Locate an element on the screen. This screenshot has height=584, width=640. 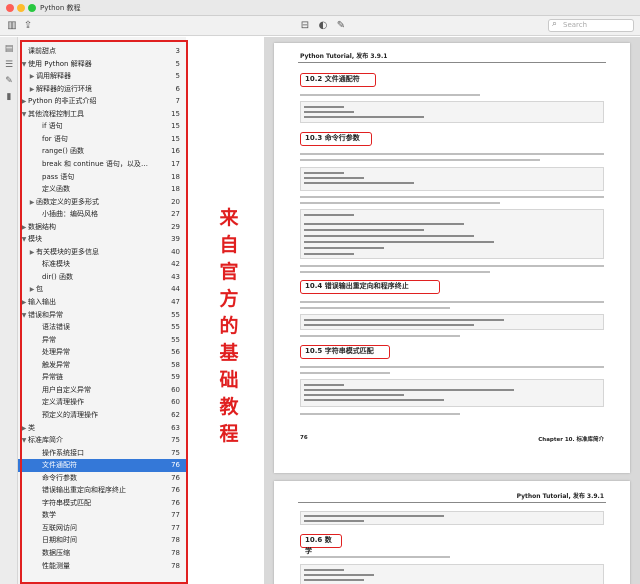
section-heading: 10.3 命令行参数 is located at coordinates (336, 139).